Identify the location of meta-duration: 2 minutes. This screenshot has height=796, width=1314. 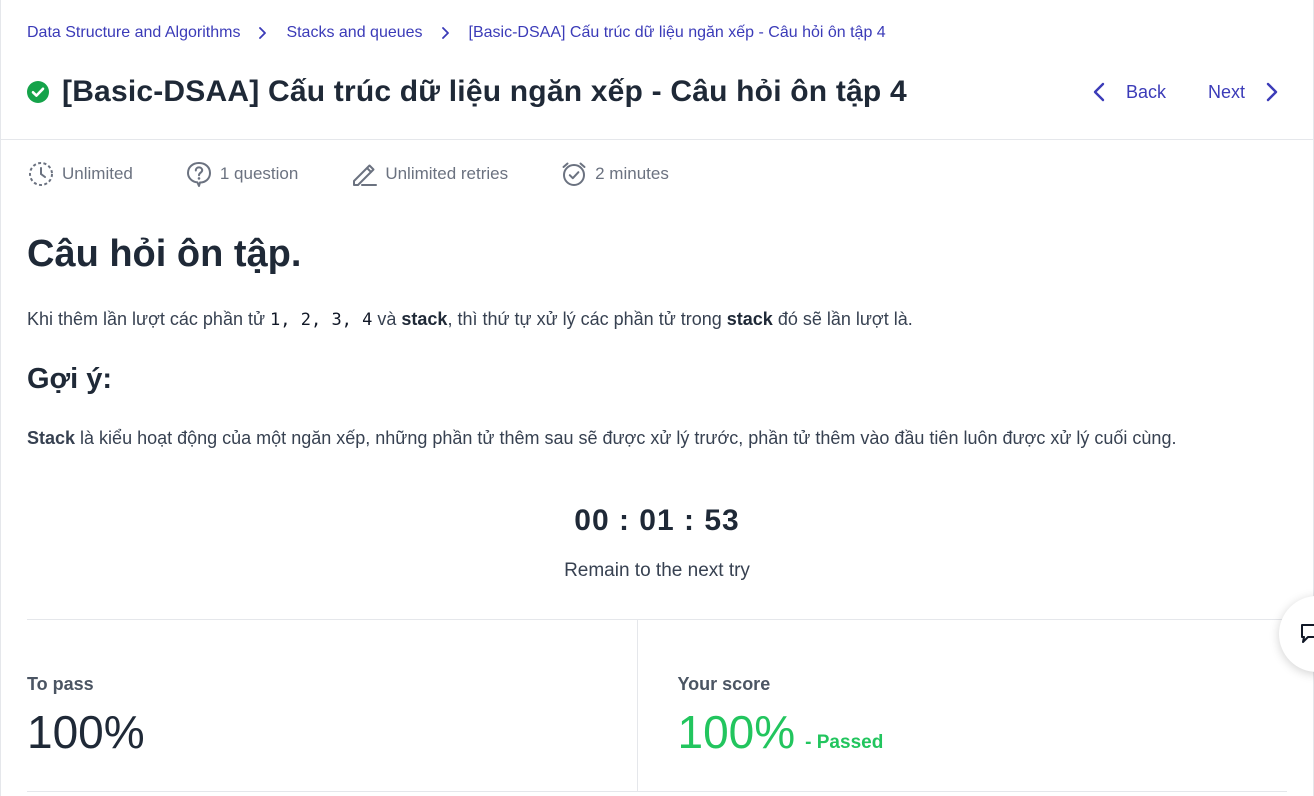
(614, 174).